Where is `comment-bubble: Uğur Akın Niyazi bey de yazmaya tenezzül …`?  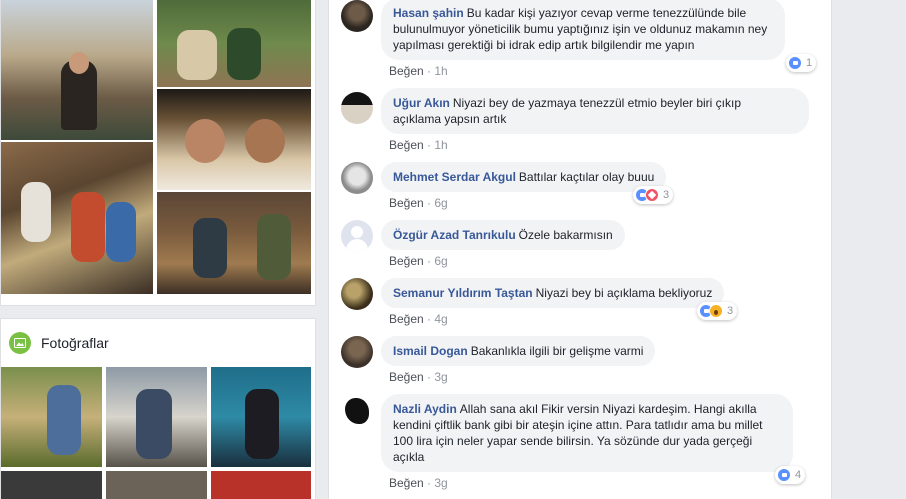
comment-bubble: Uğur Akın Niyazi bey de yazmaya tenezzül … is located at coordinates (595, 111).